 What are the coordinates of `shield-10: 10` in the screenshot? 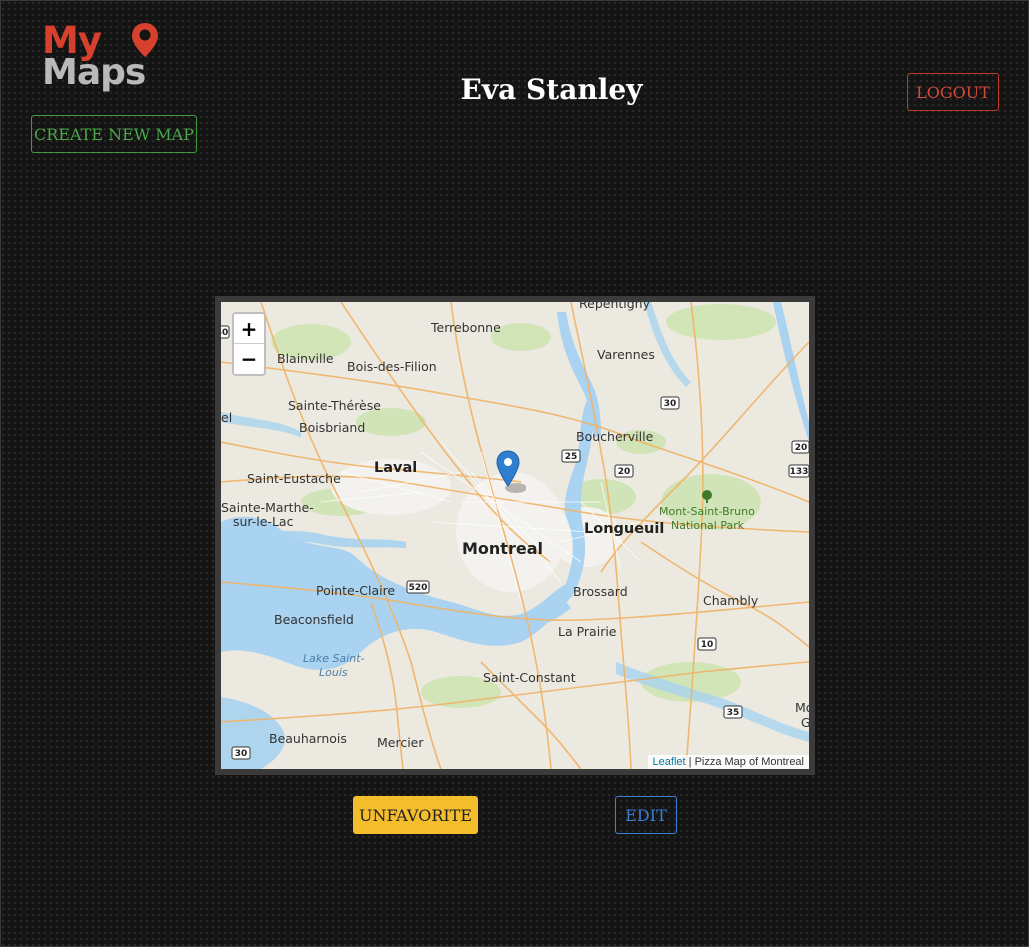 It's located at (707, 645).